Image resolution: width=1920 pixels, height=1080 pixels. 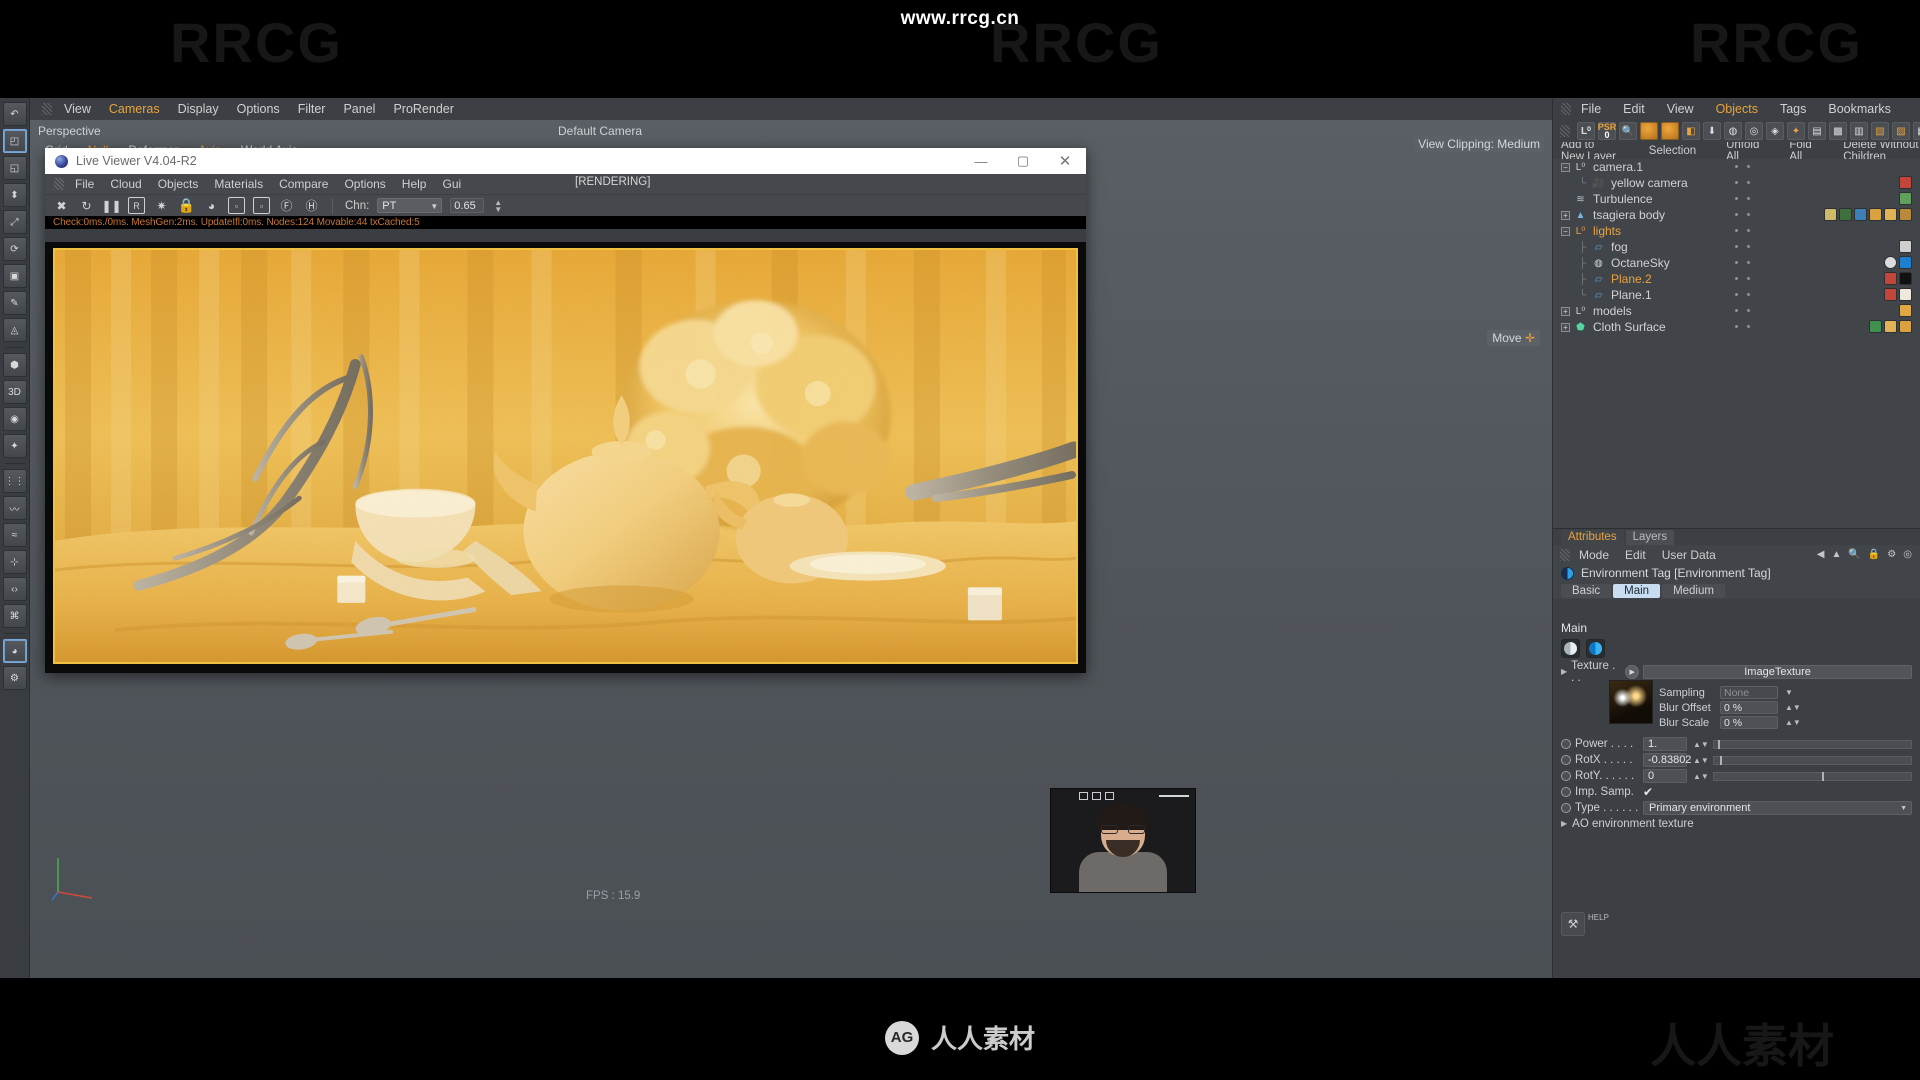 What do you see at coordinates (1631, 702) in the screenshot?
I see `texture-thumbnail` at bounding box center [1631, 702].